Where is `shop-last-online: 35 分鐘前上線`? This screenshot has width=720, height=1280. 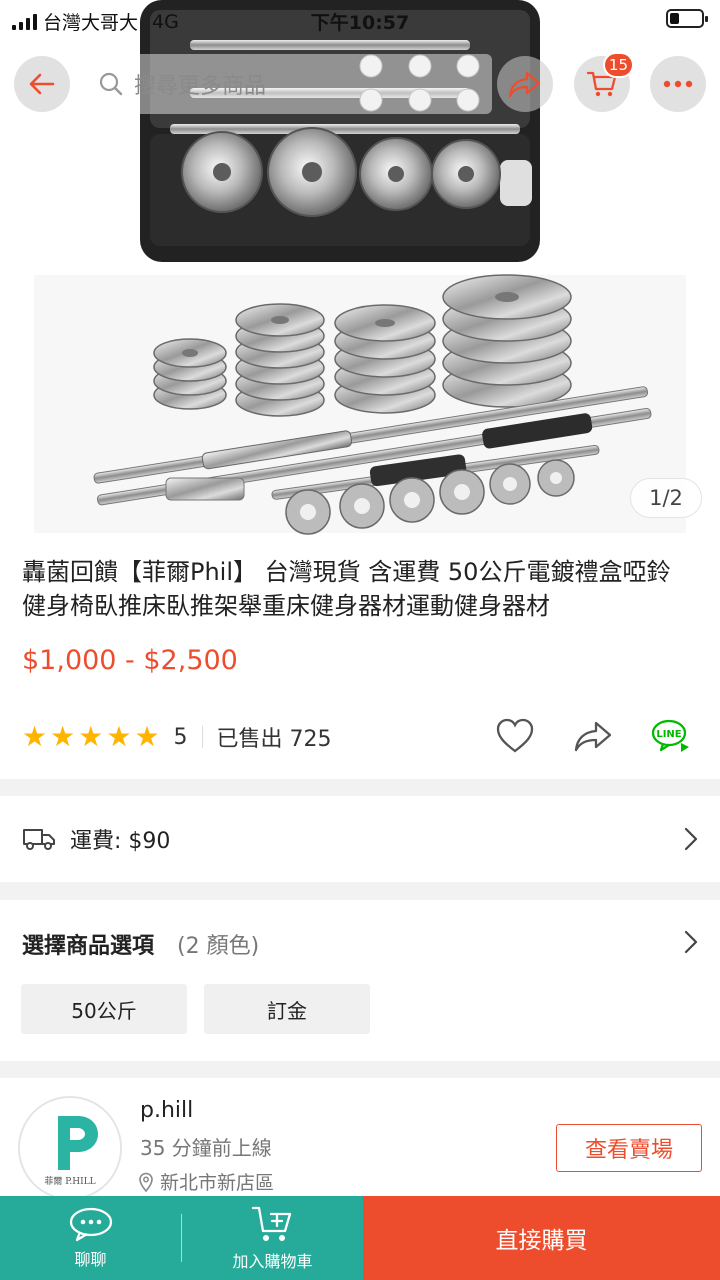
shop-last-online: 35 分鐘前上線 is located at coordinates (206, 1148).